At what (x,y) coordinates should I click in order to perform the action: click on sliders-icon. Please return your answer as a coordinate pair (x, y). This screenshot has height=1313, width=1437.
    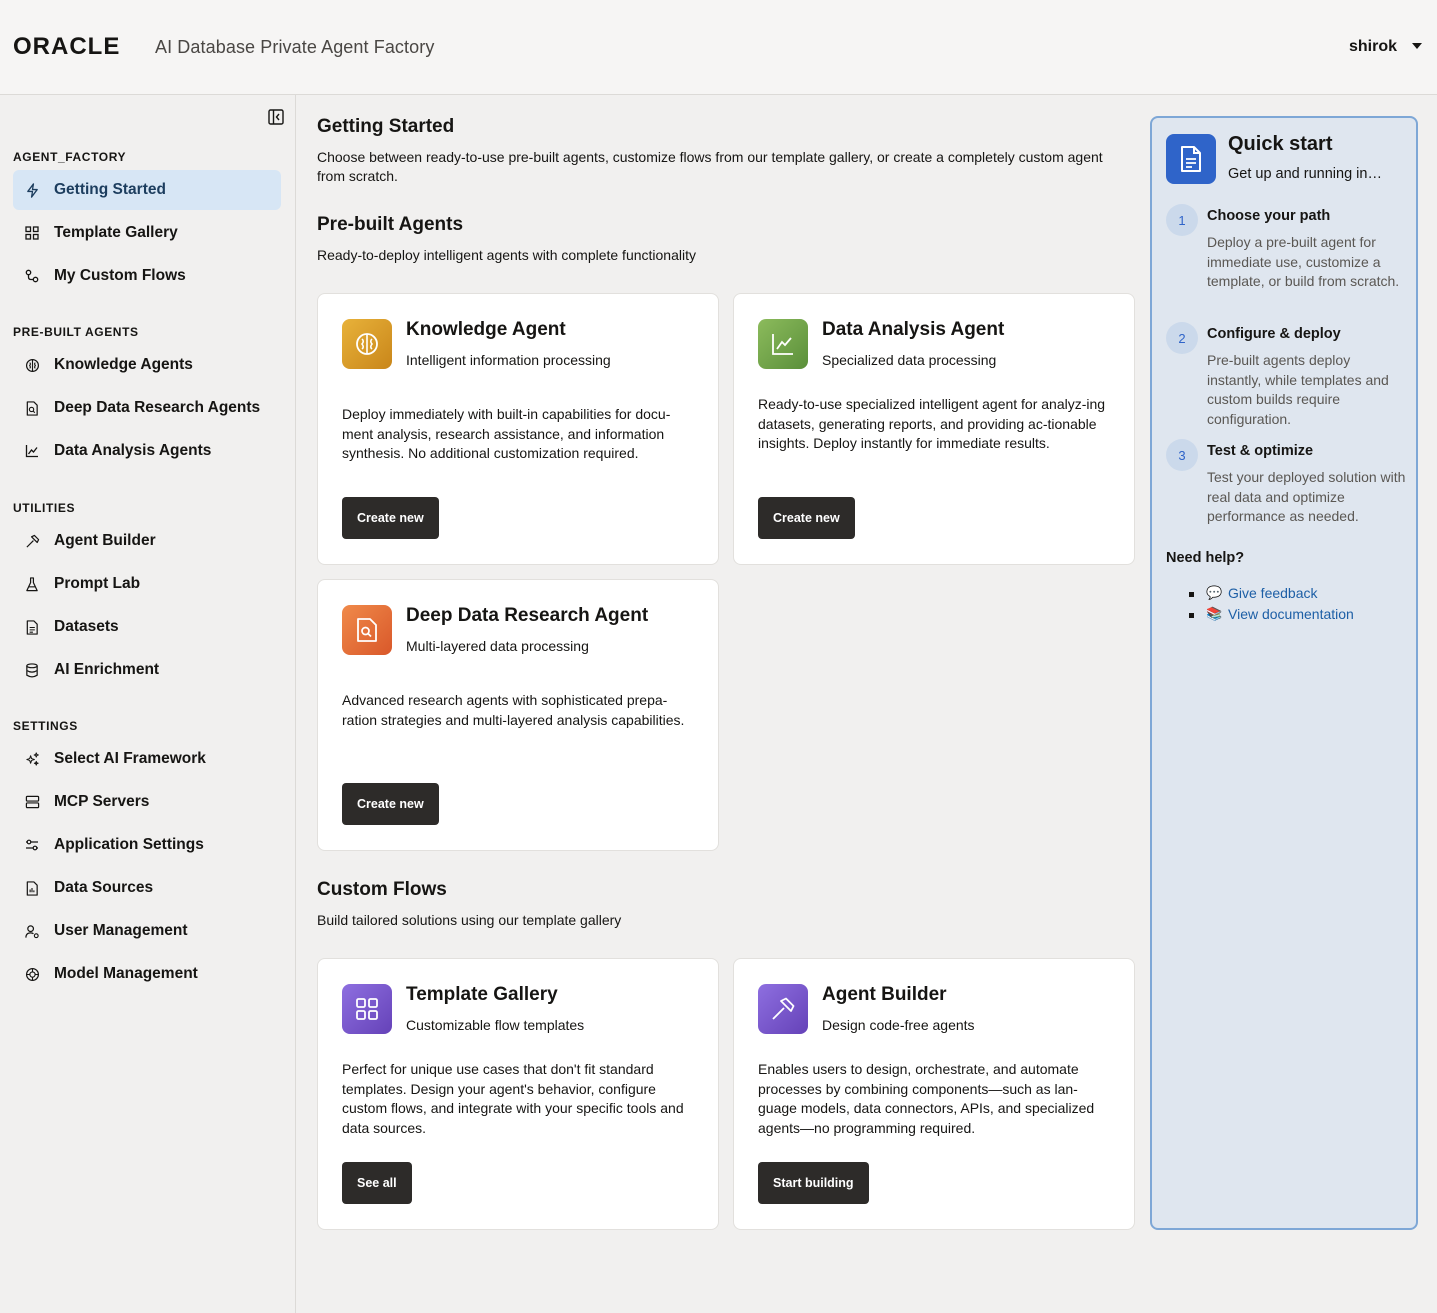
    Looking at the image, I should click on (32, 845).